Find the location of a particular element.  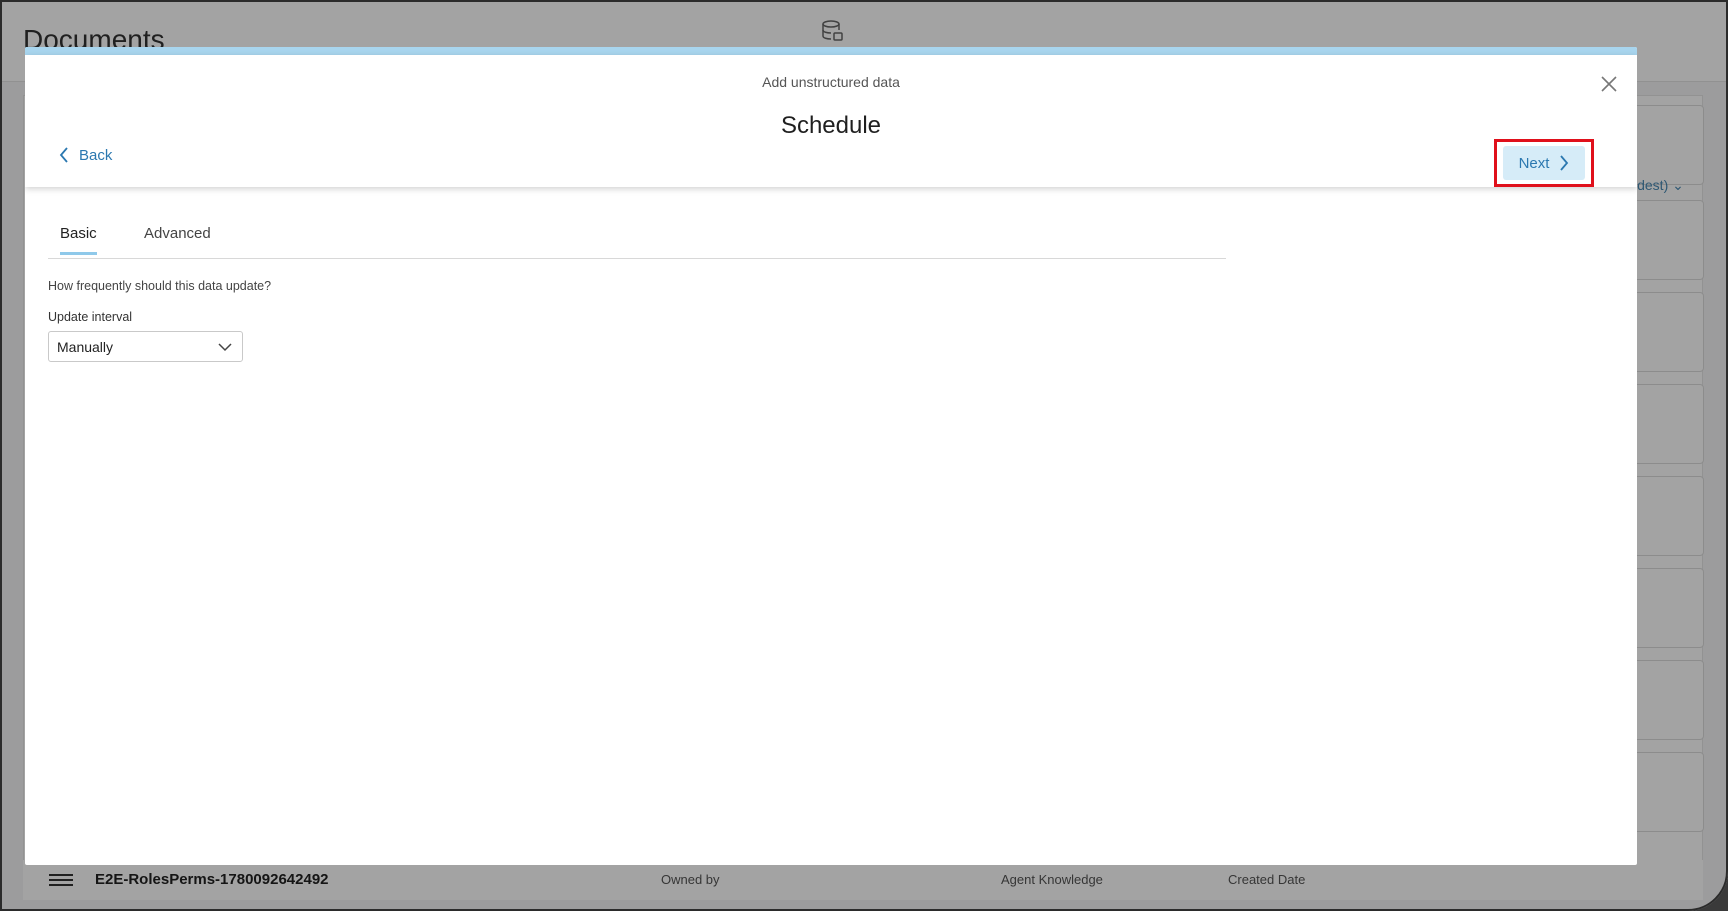

chevron-left-icon is located at coordinates (63, 155).